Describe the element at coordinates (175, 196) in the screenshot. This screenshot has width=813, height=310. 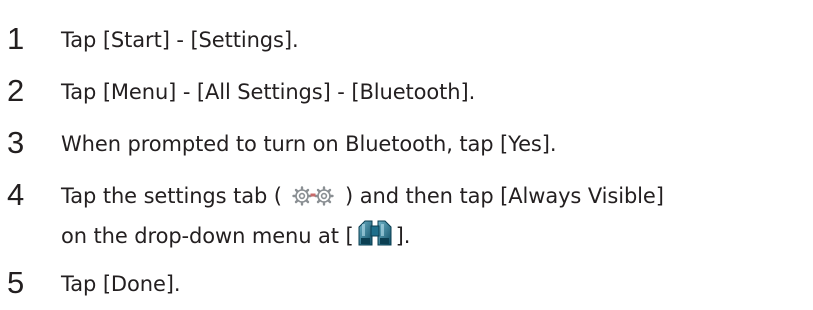
I see `step-text-before-icon: Tap the settings tab (` at that location.